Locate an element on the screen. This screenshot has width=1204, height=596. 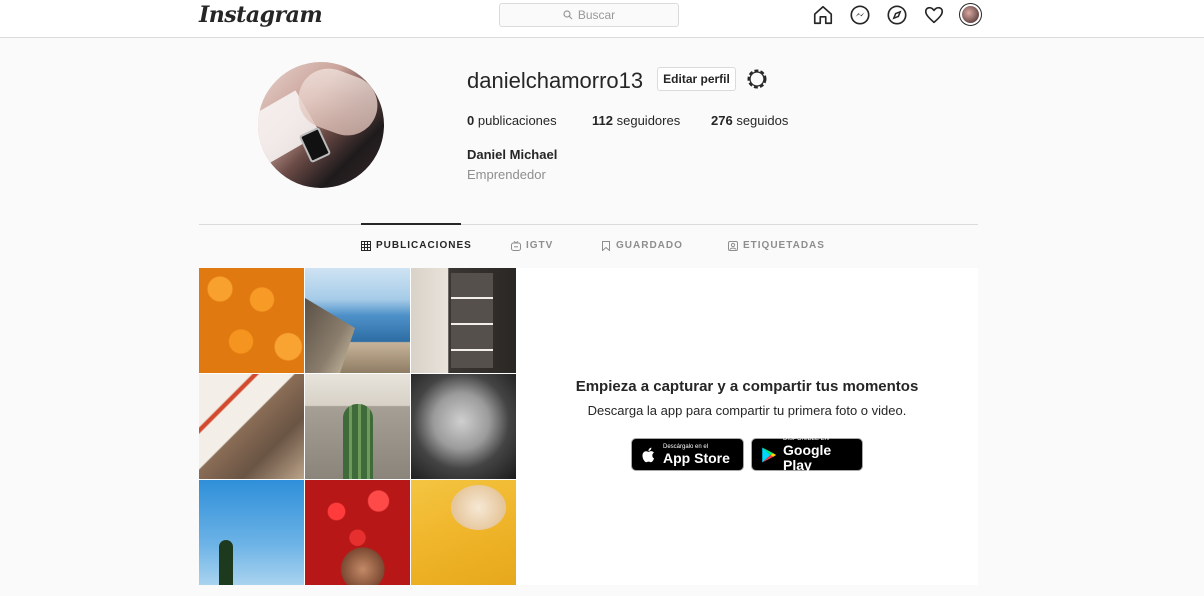
tab-igtv: IGTV is located at coordinates (532, 245).